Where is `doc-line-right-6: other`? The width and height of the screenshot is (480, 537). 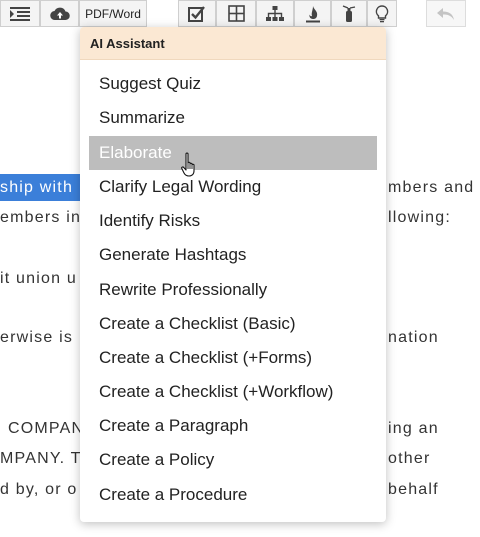 doc-line-right-6: other is located at coordinates (409, 458).